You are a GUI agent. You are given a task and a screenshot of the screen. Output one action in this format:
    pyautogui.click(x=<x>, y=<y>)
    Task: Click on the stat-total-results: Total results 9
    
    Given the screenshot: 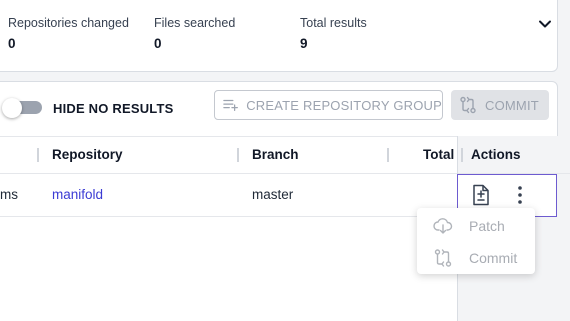 What is the action you would take?
    pyautogui.click(x=333, y=33)
    